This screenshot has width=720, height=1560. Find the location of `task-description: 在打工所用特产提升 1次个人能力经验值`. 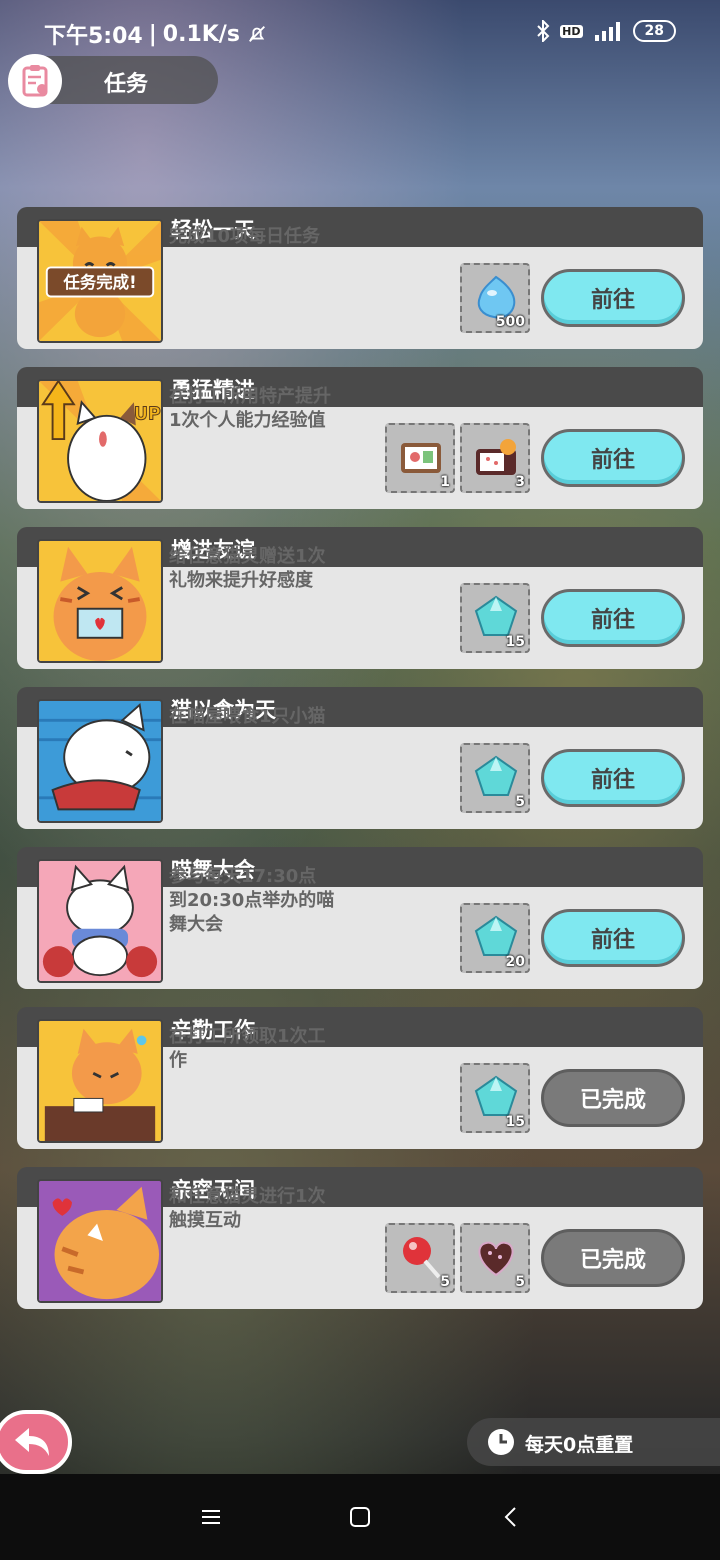

task-description: 在打工所用特产提升 1次个人能力经验值 is located at coordinates (250, 408).